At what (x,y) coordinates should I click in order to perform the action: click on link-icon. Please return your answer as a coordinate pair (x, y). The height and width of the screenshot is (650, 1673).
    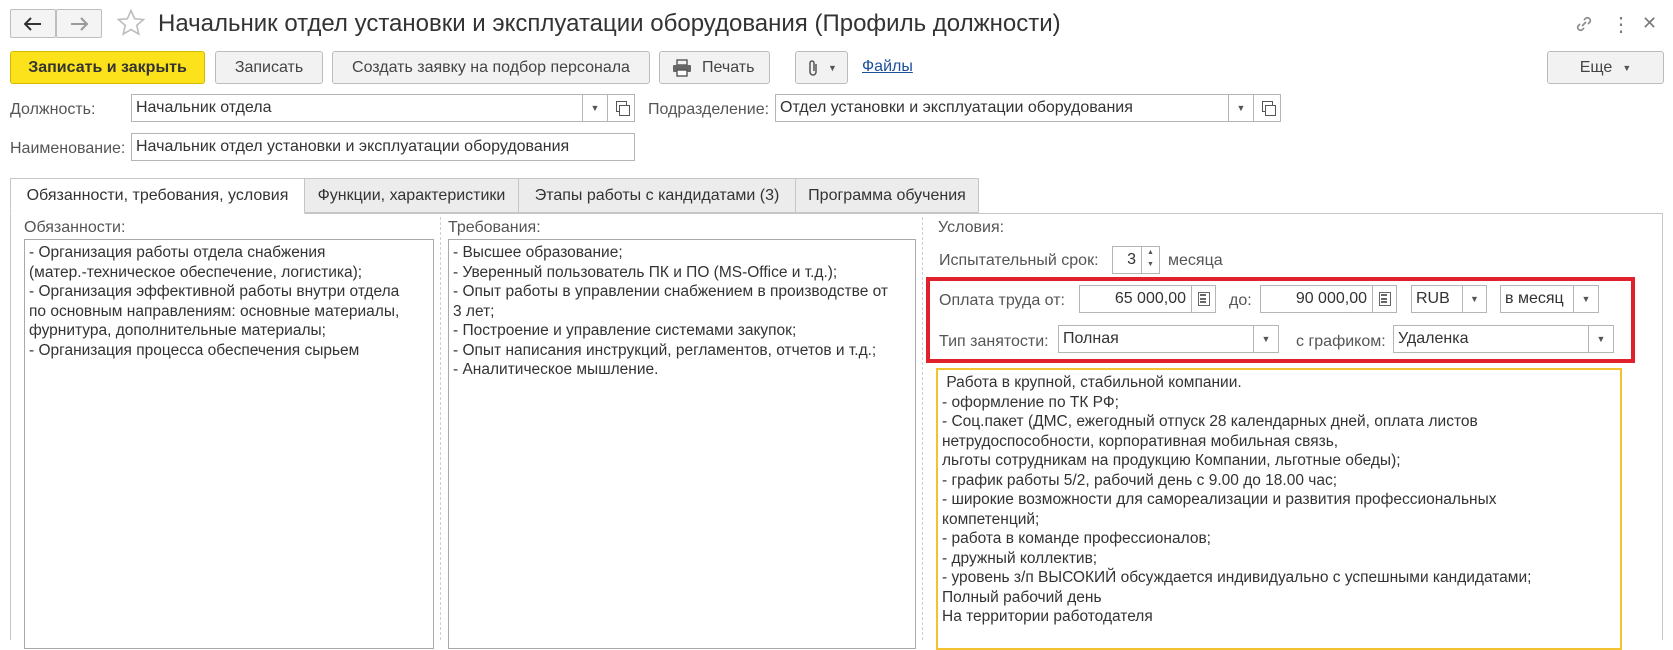
    Looking at the image, I should click on (1584, 24).